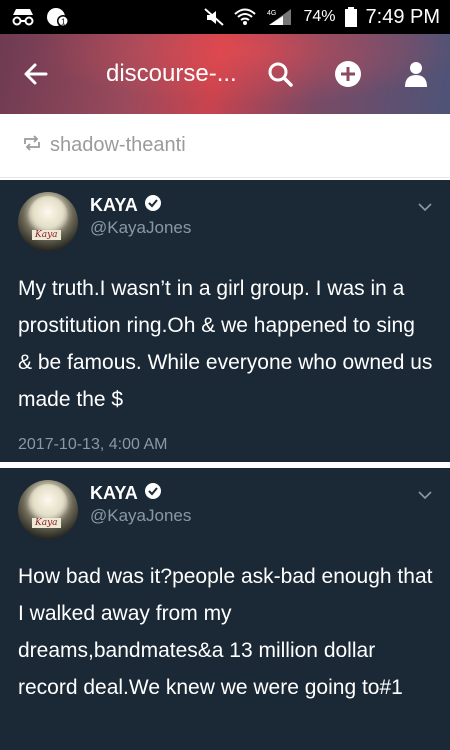  What do you see at coordinates (280, 17) in the screenshot?
I see `signal-icon: 4G` at bounding box center [280, 17].